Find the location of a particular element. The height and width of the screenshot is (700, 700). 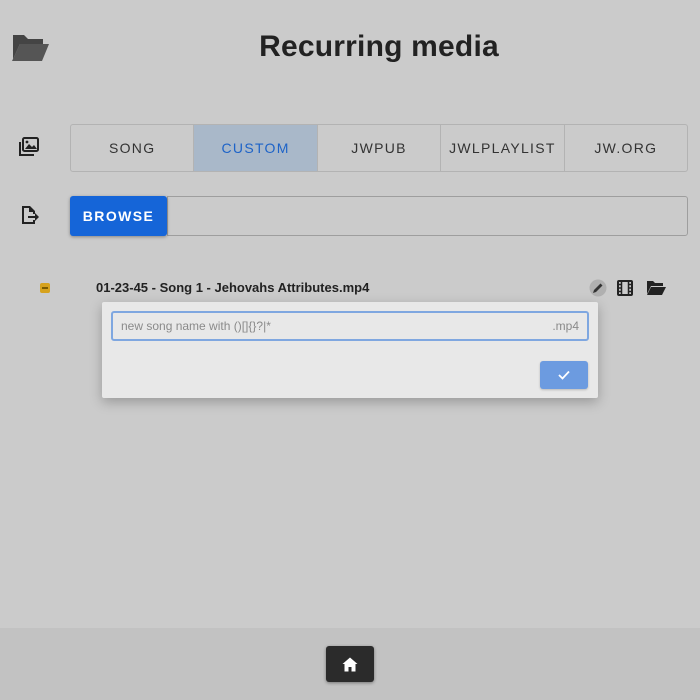

tab-song: SONG is located at coordinates (133, 148).